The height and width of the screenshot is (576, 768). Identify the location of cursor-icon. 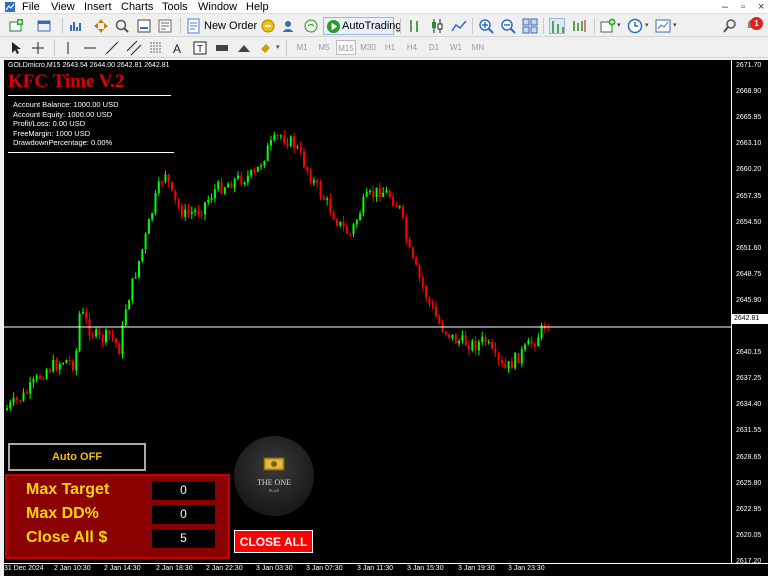
(16, 48).